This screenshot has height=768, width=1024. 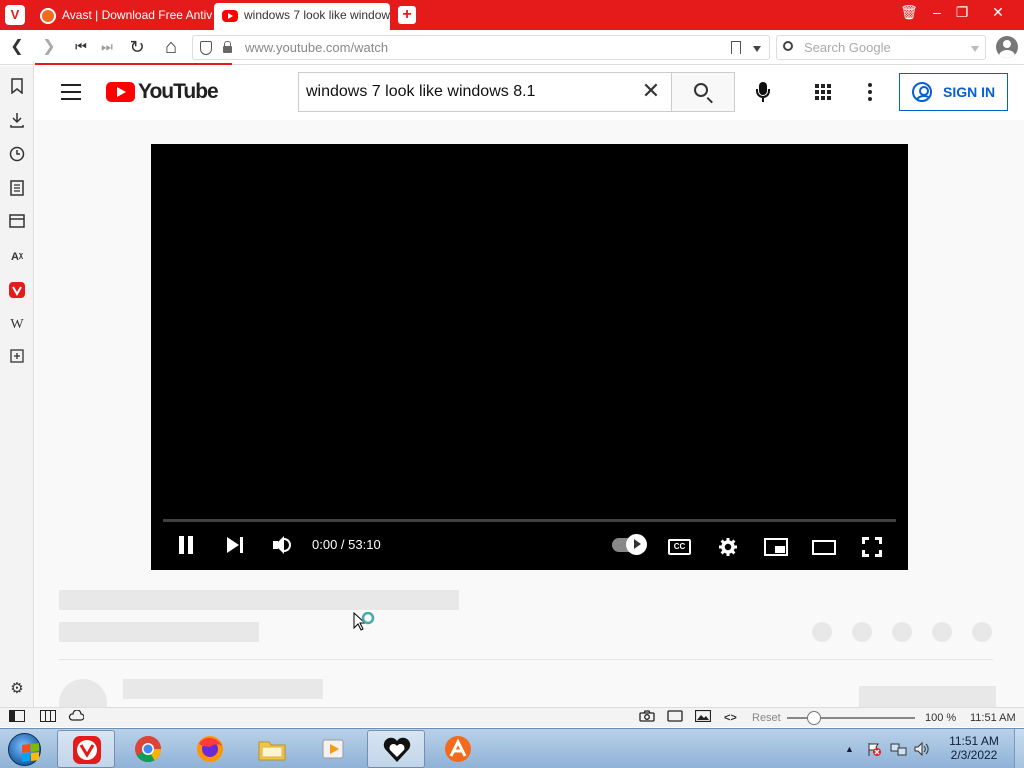 I want to click on channel-avatar-skeleton, so click(x=83, y=693).